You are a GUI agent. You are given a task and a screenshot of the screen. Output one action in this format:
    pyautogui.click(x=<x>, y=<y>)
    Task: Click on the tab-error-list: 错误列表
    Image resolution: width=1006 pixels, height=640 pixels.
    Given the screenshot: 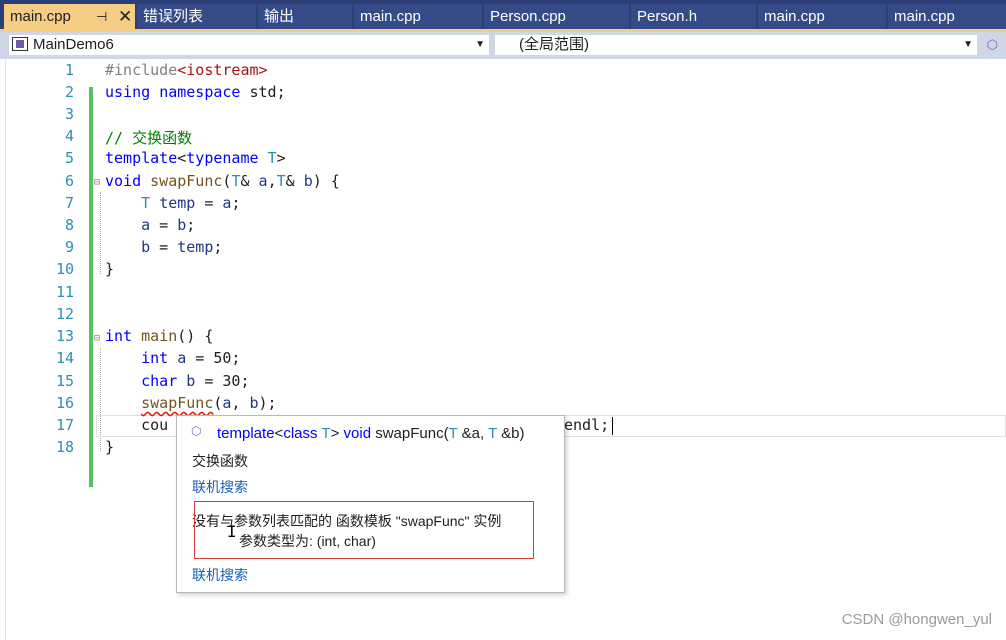 What is the action you would take?
    pyautogui.click(x=196, y=16)
    